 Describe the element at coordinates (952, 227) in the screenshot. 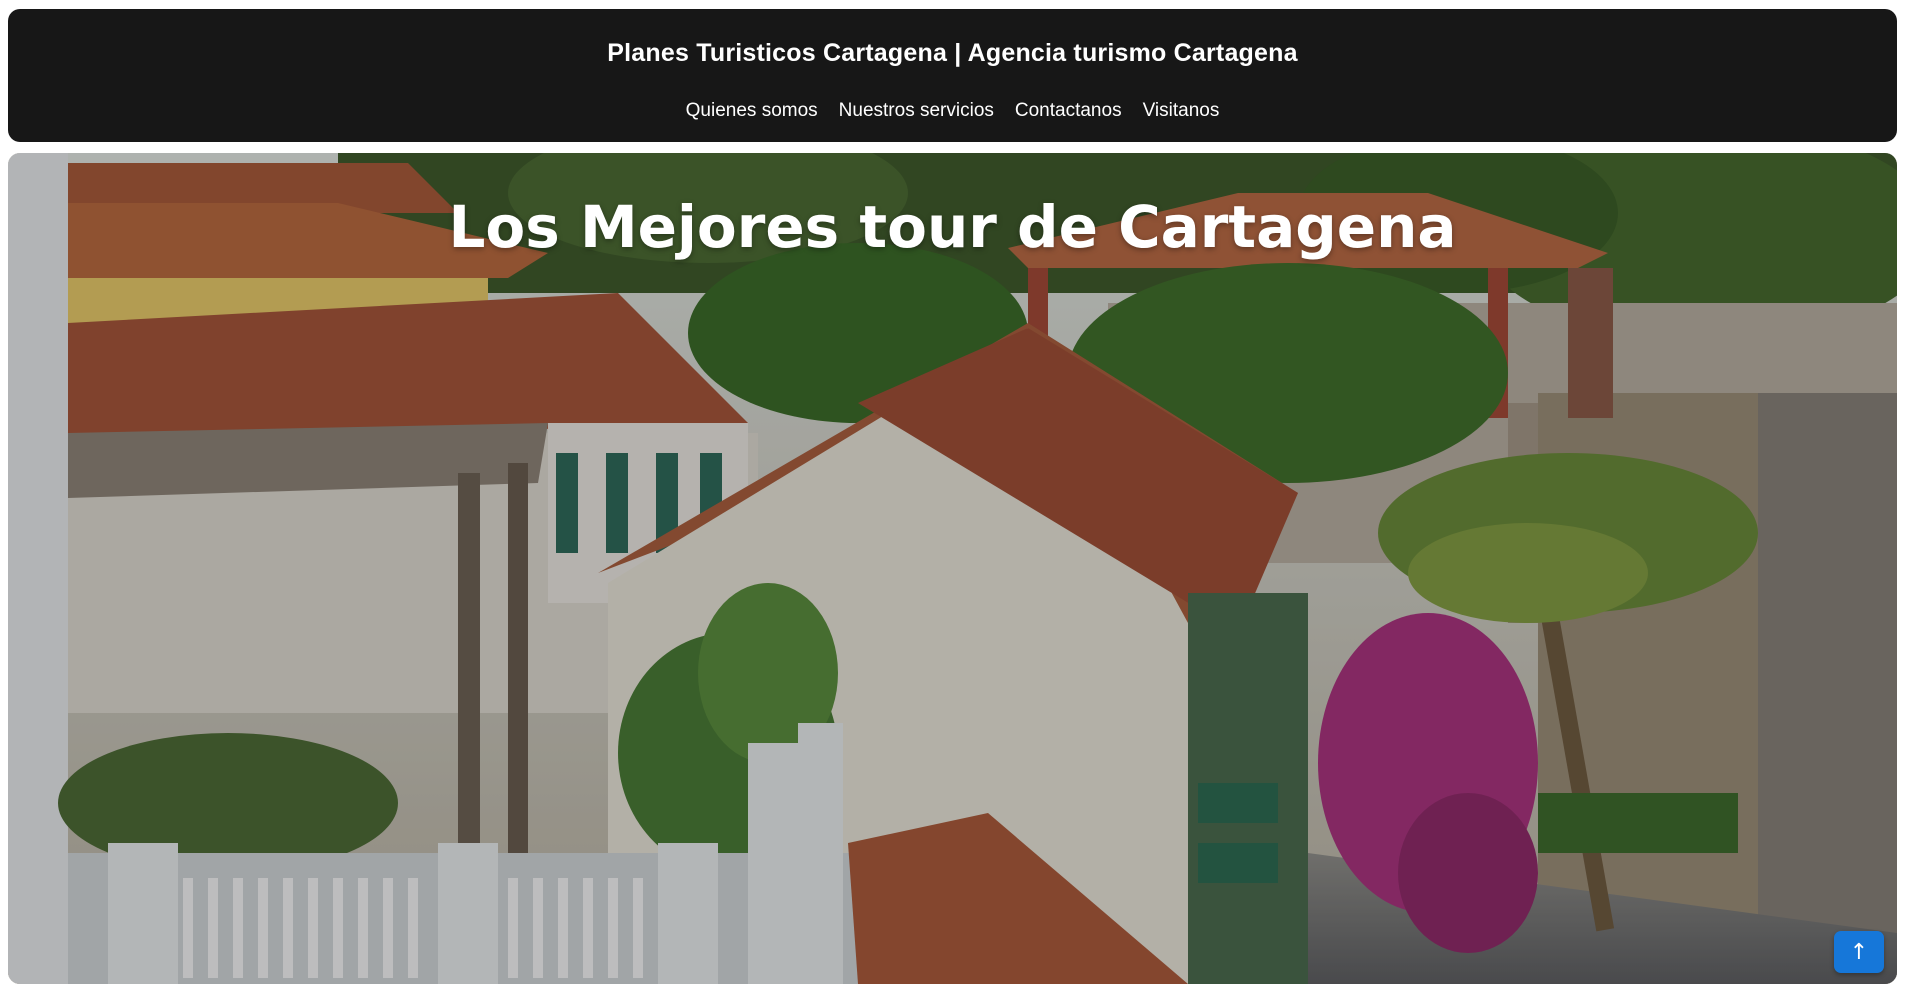

I see `hero-title: Los Mejores tour de Cartagena` at that location.